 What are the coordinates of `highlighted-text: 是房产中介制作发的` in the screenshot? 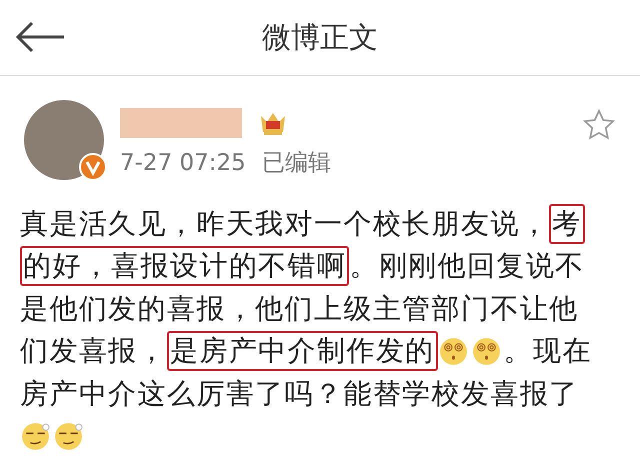 It's located at (302, 351).